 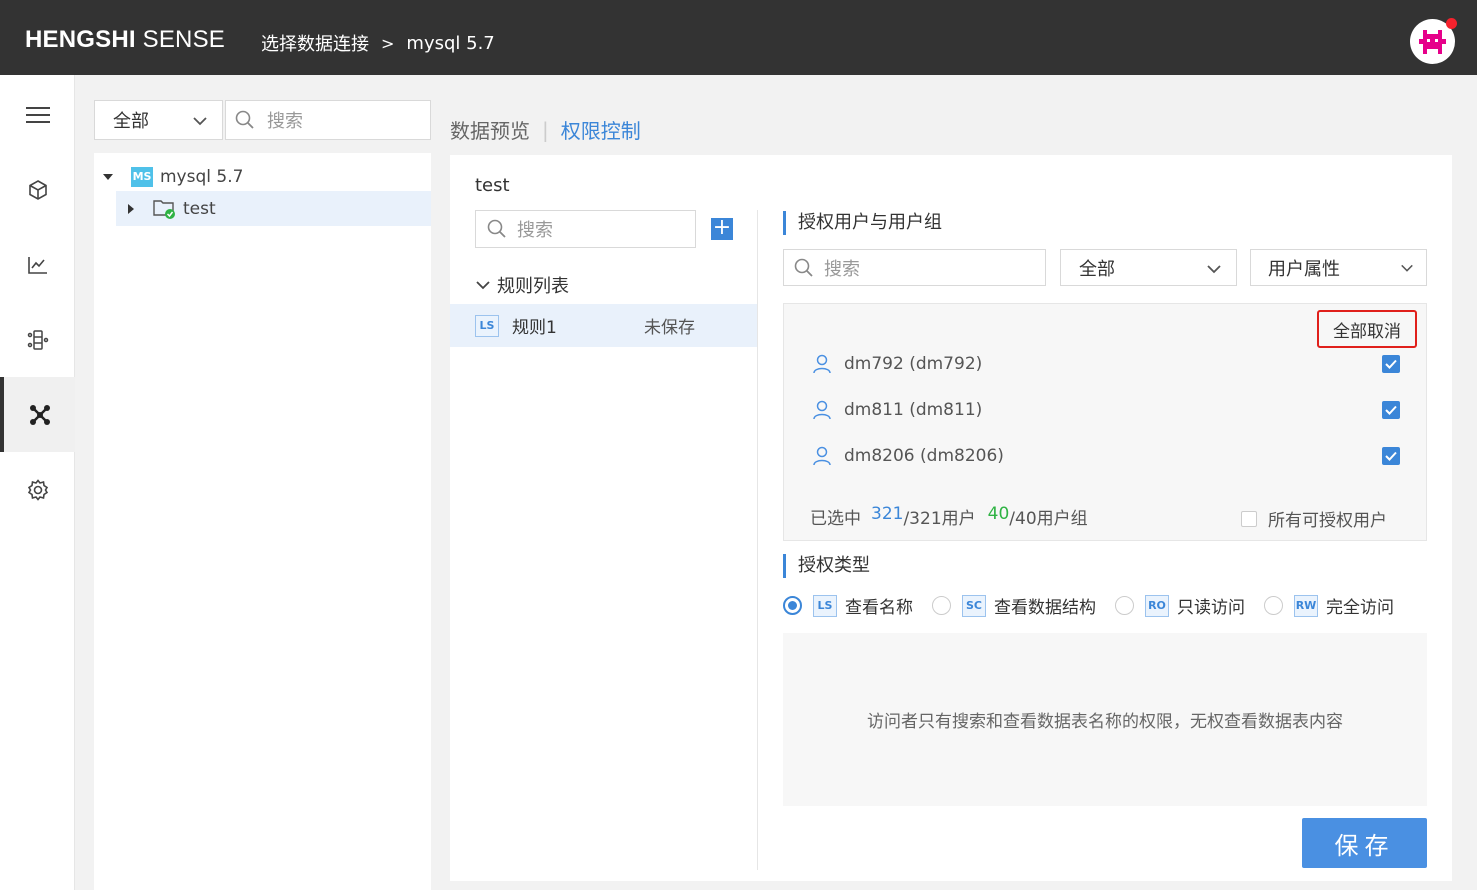 What do you see at coordinates (835, 519) in the screenshot?
I see `selection-prefix: 已选中` at bounding box center [835, 519].